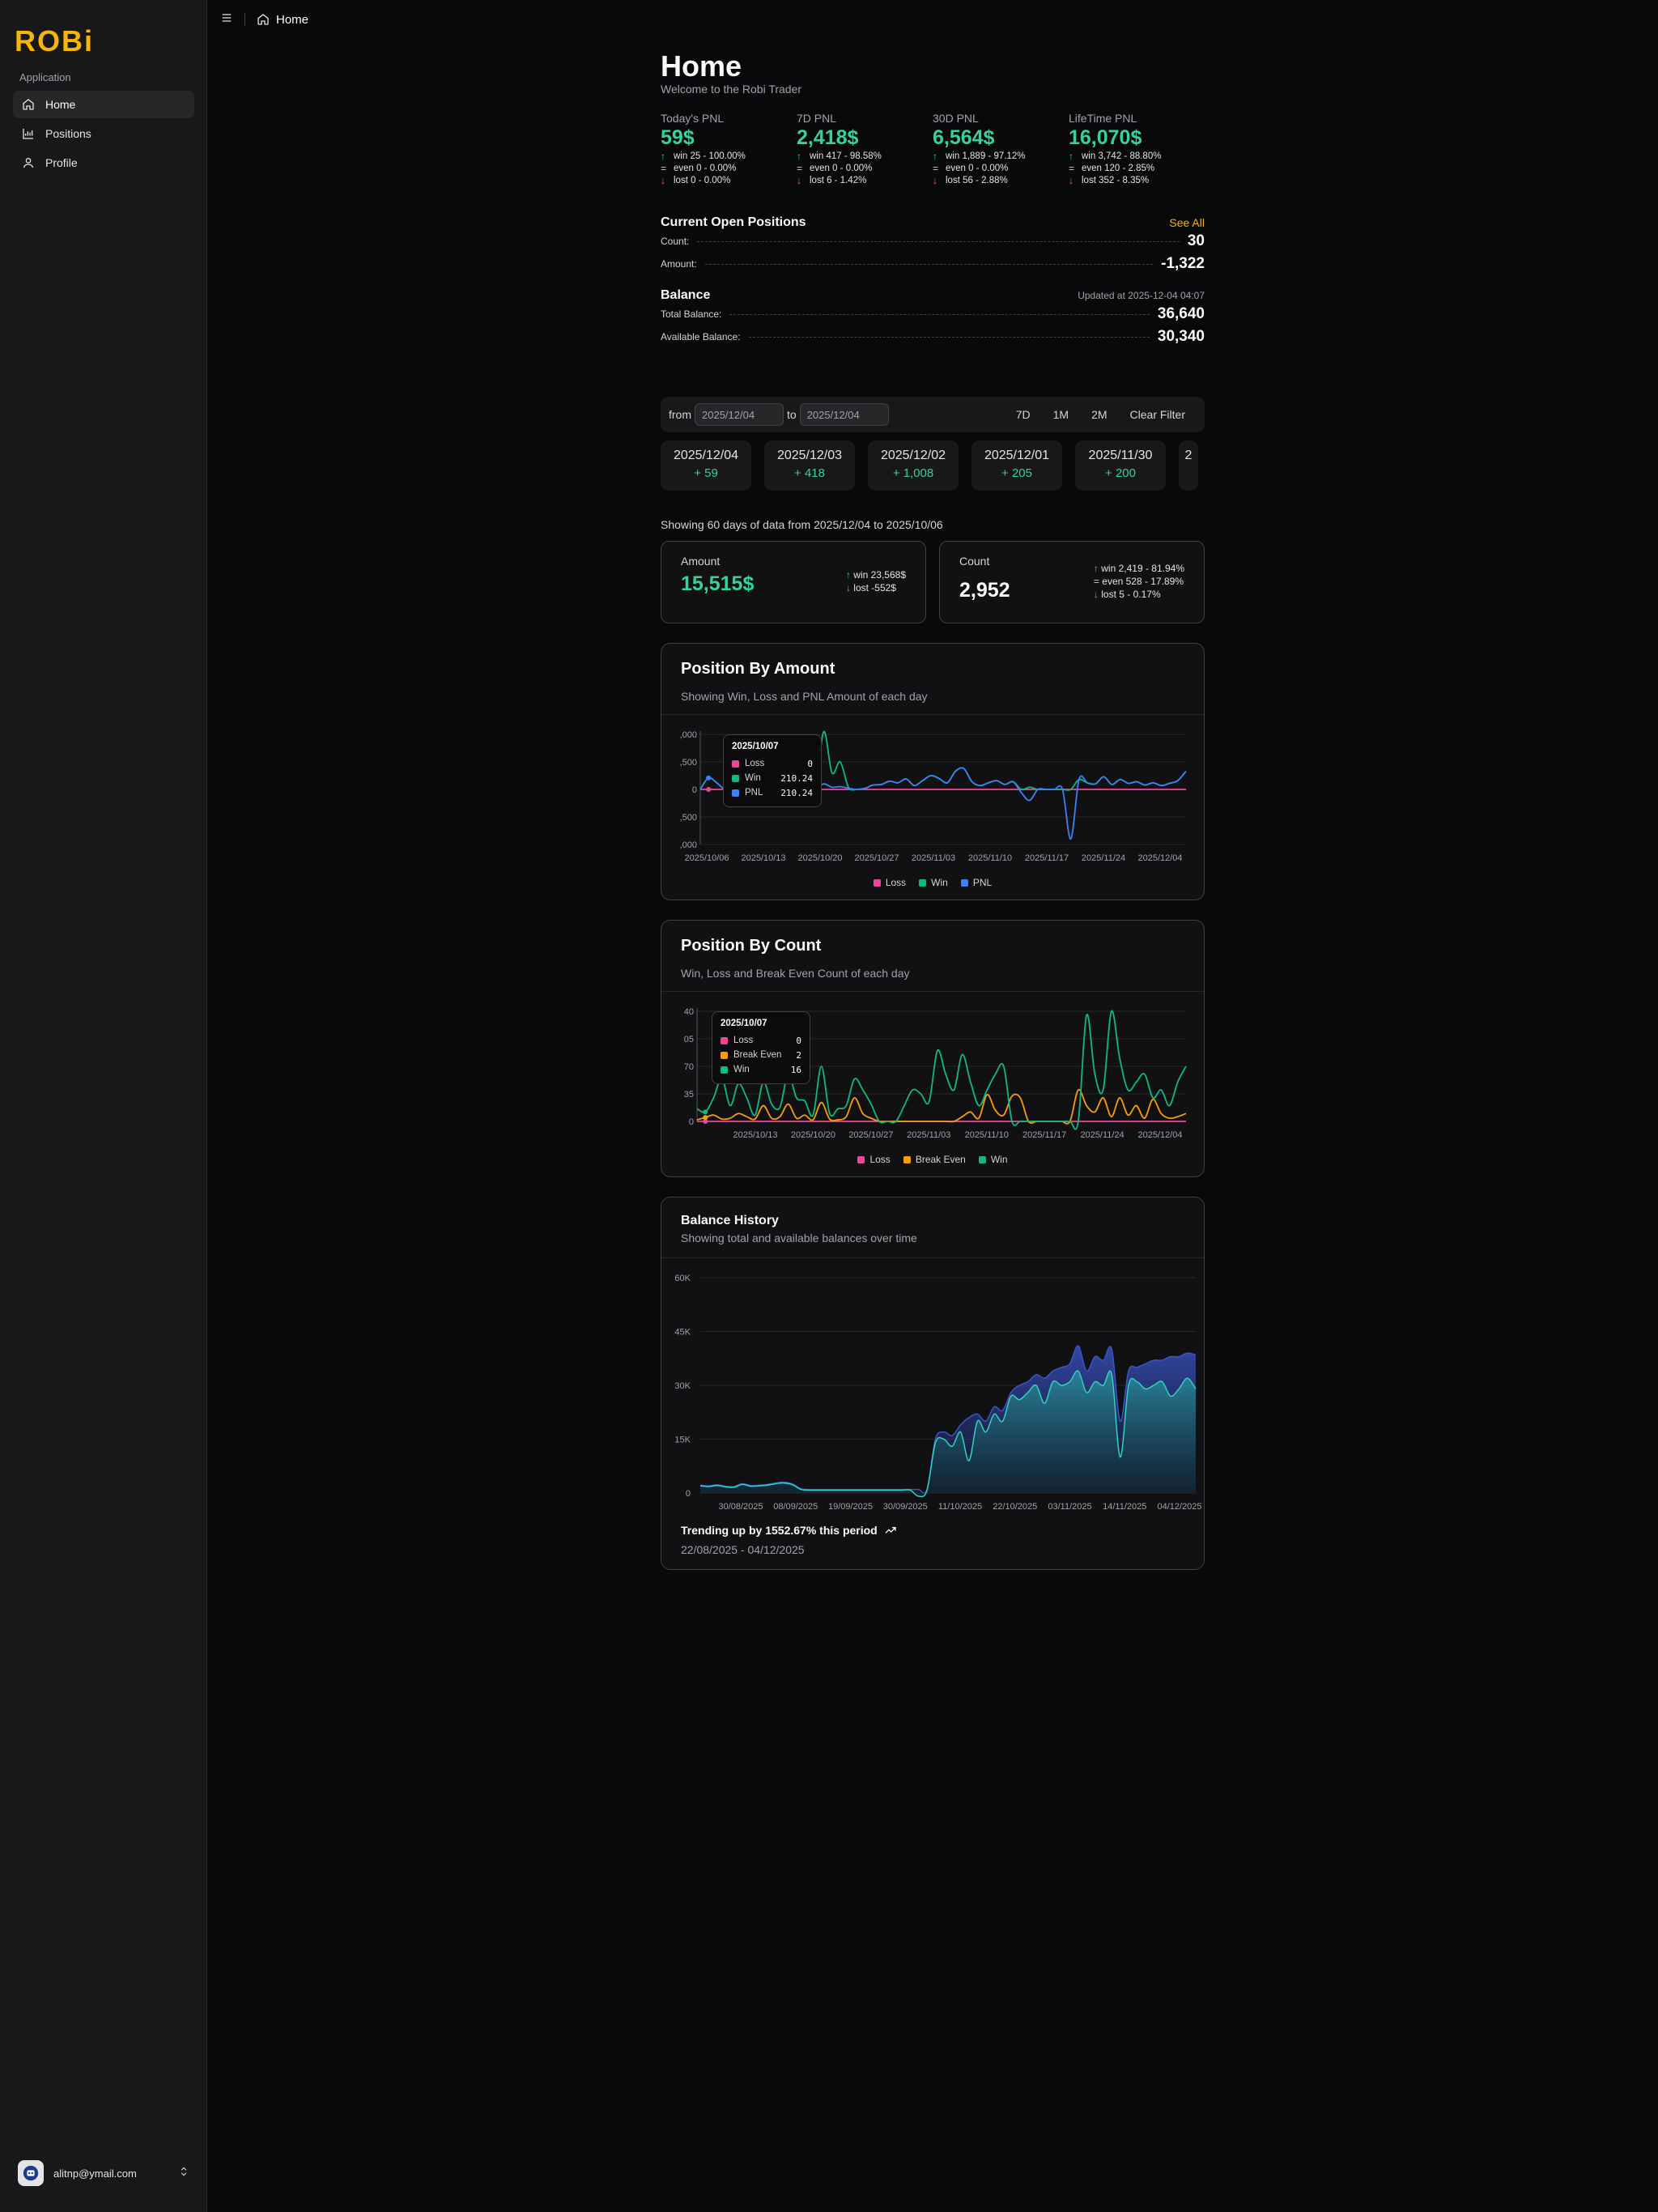 This screenshot has width=1658, height=2212. I want to click on day-card: 2025/12/02 + 1,008, so click(913, 466).